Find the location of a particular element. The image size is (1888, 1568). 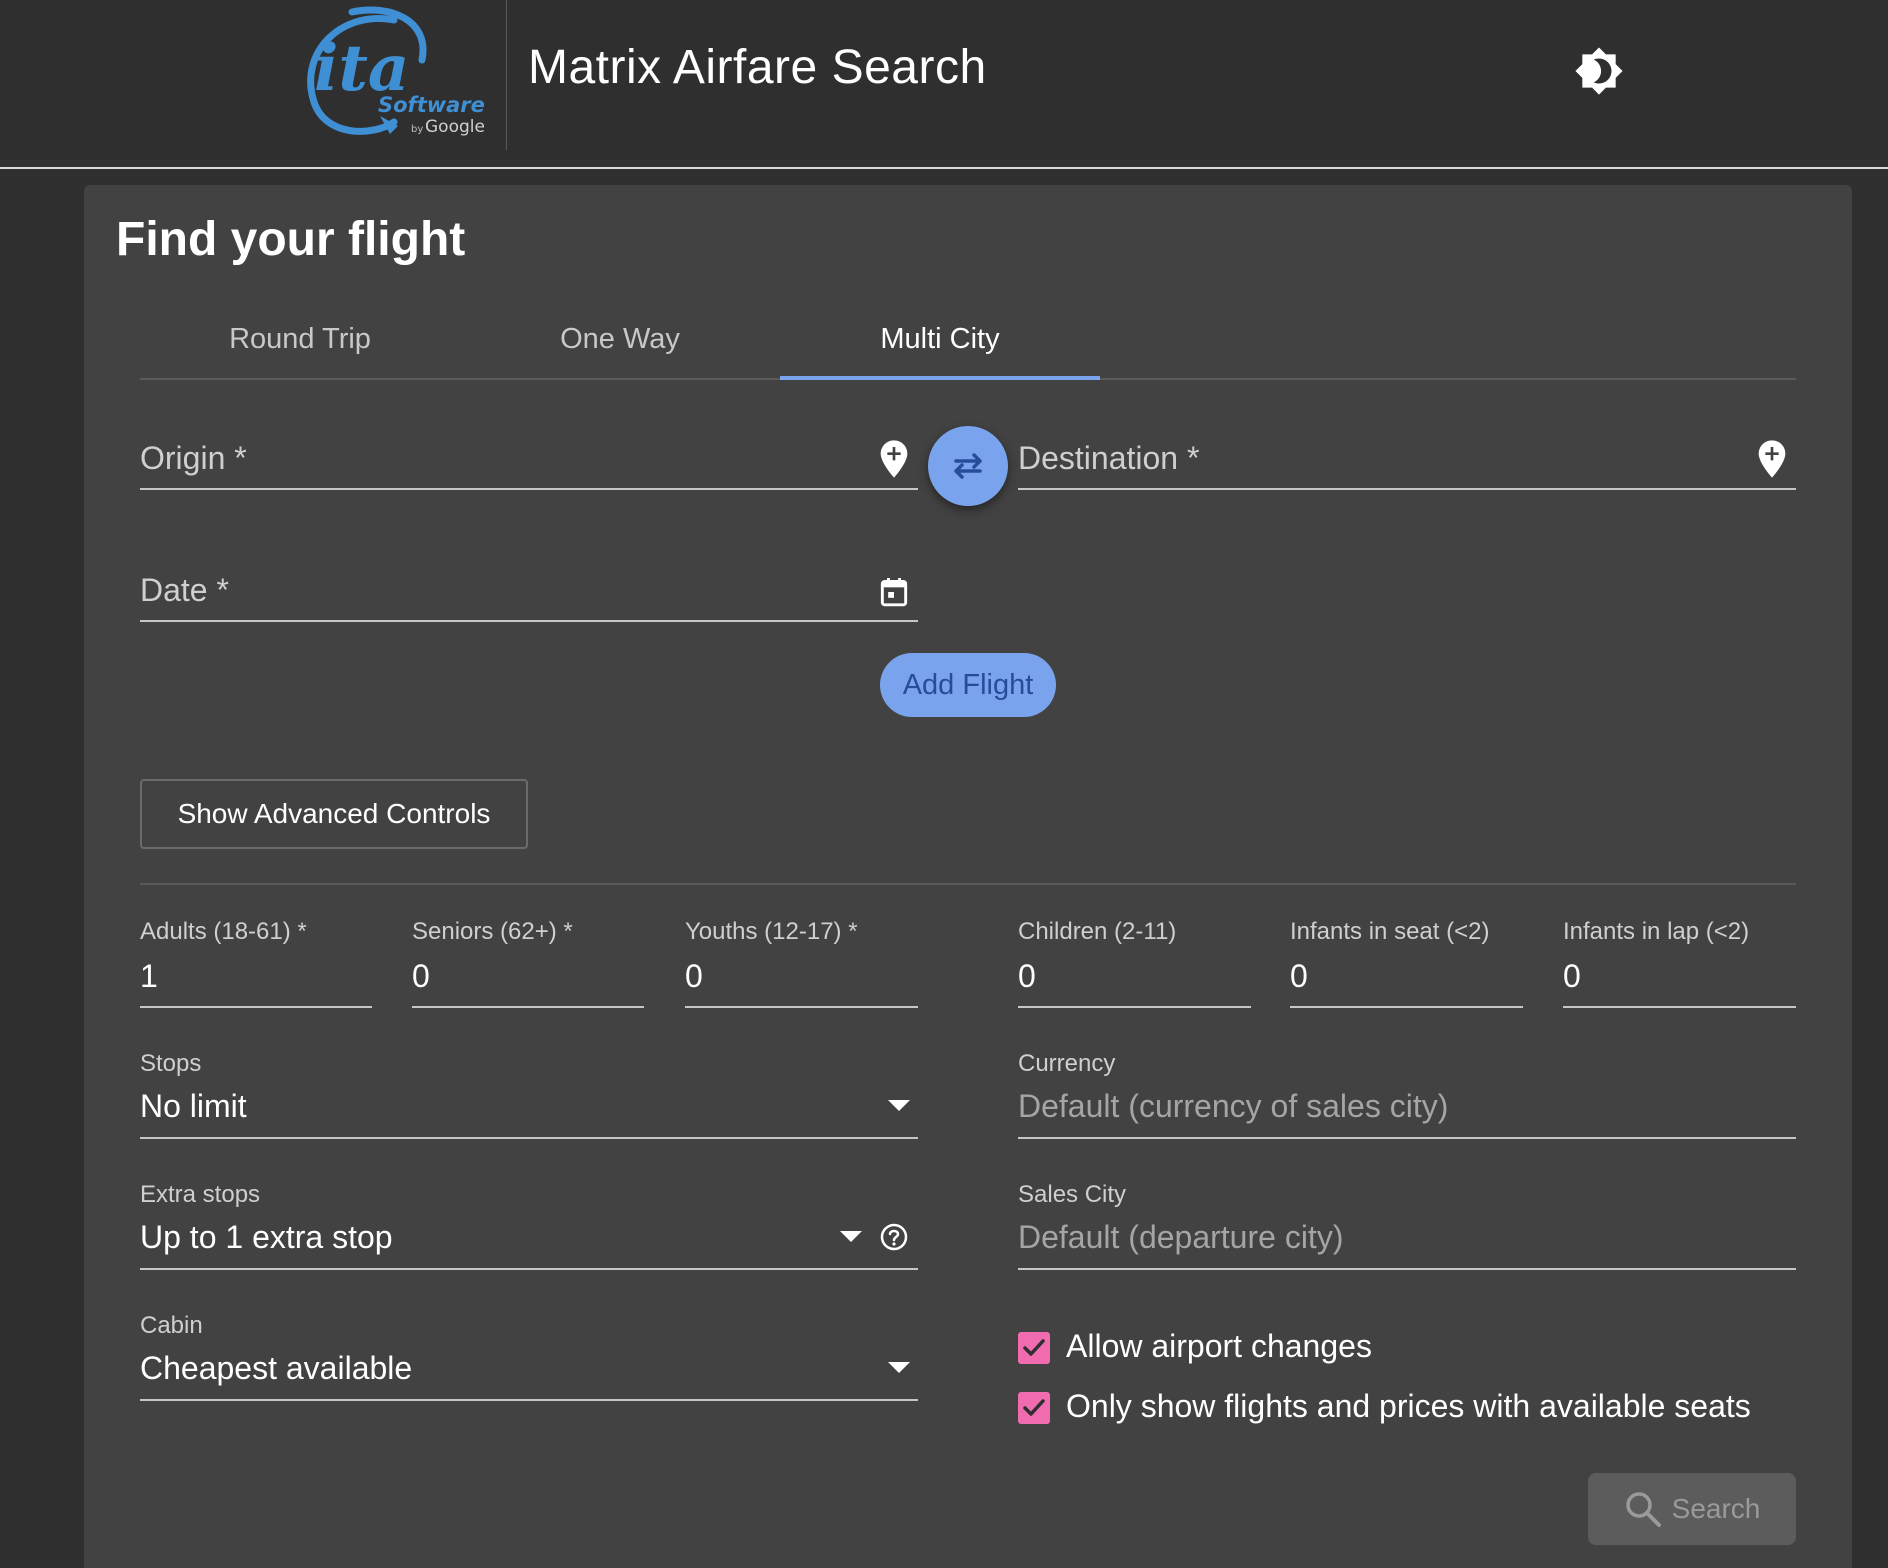

allow-airport-changes-label: Allow airport changes is located at coordinates (1219, 1346).